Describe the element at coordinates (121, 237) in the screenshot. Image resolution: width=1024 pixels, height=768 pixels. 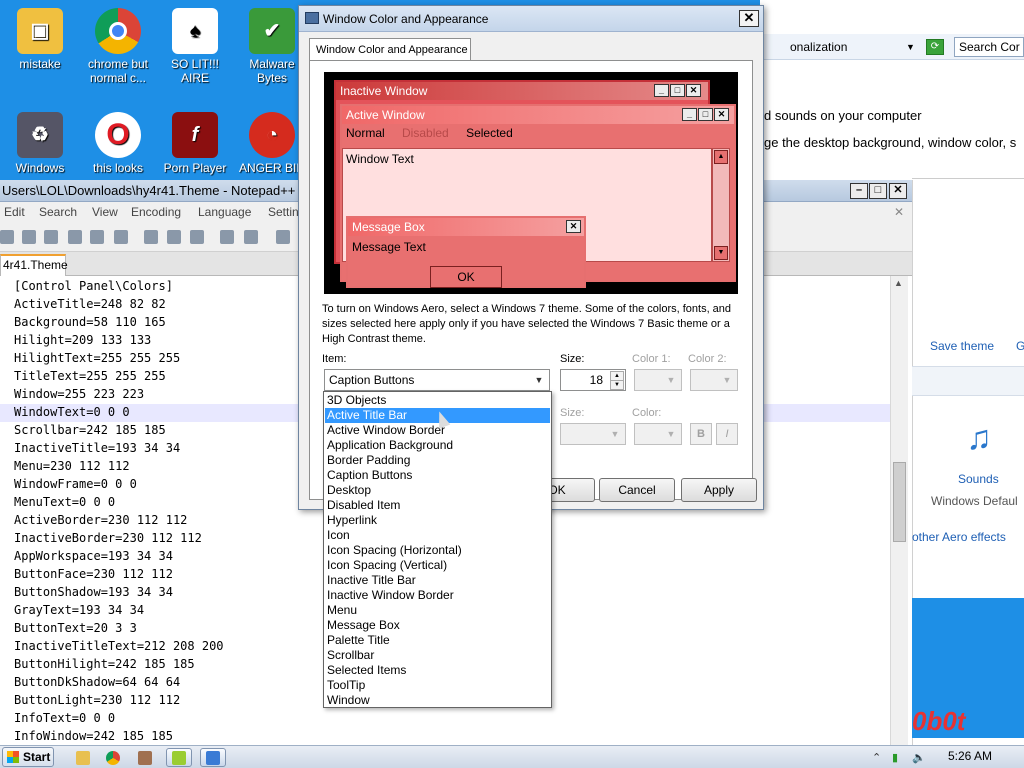
I see `print-icon` at that location.